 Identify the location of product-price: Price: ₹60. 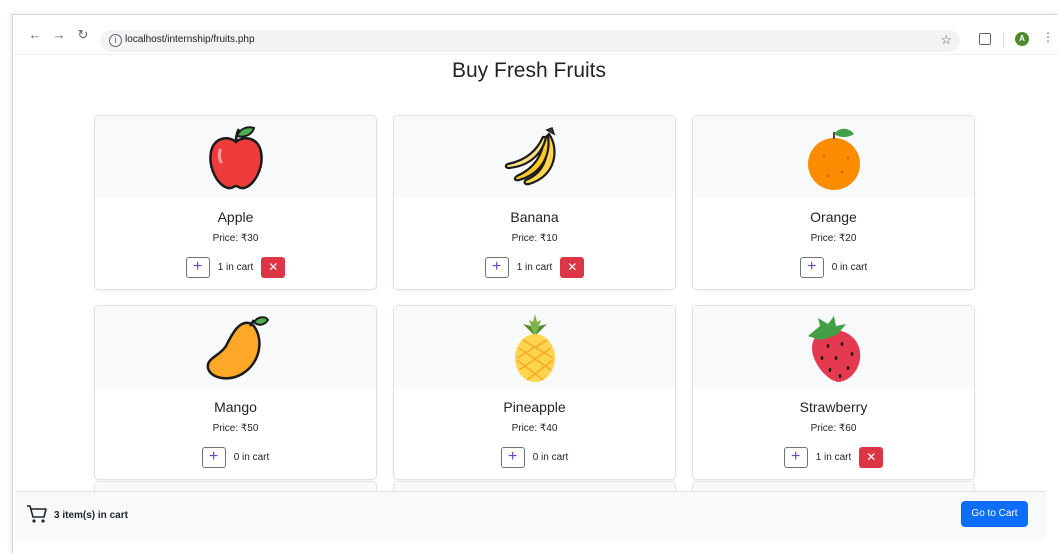
(833, 428).